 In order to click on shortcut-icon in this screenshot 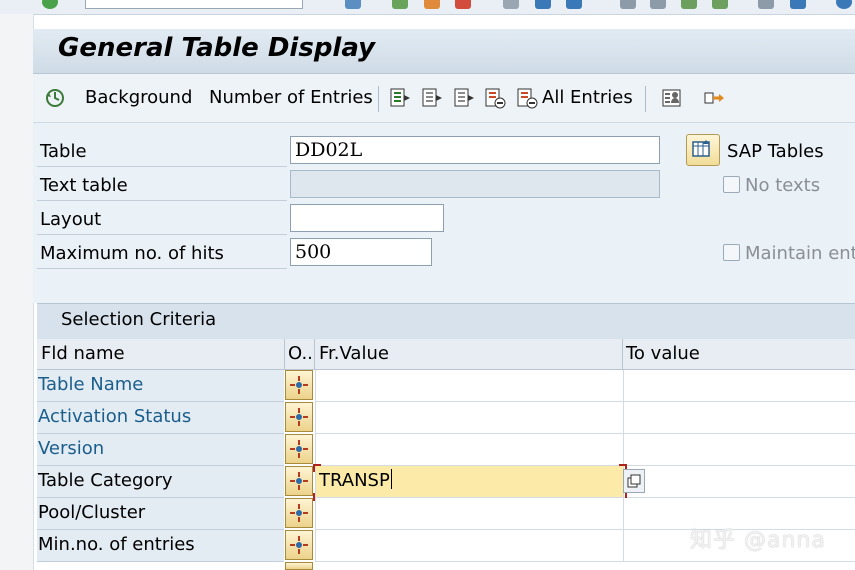, I will do `click(798, 4)`.